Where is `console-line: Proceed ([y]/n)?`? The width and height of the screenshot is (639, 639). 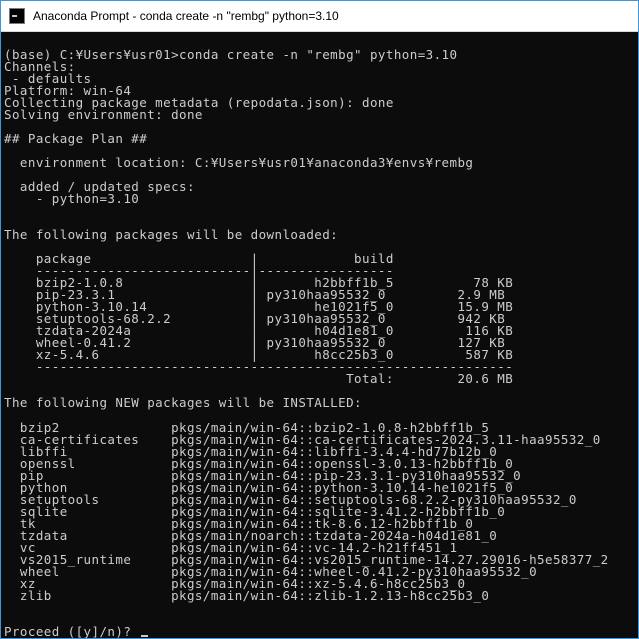 console-line: Proceed ([y]/n)? is located at coordinates (321, 631).